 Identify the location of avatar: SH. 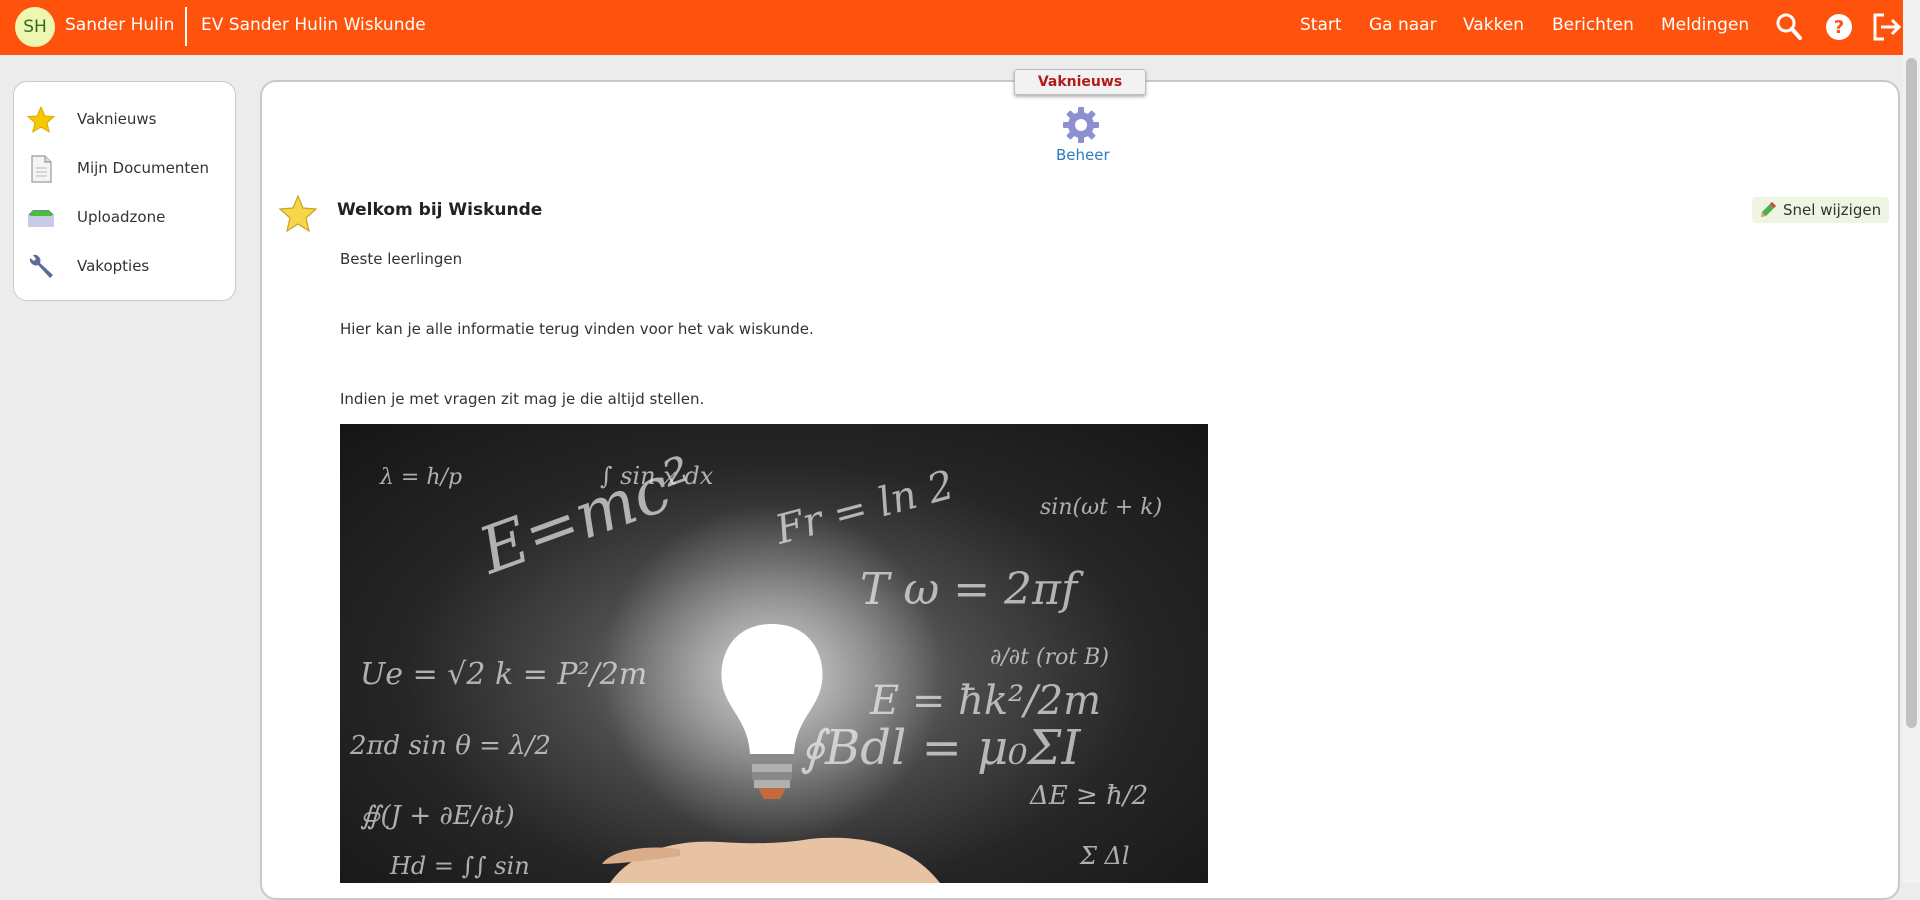
(35, 27).